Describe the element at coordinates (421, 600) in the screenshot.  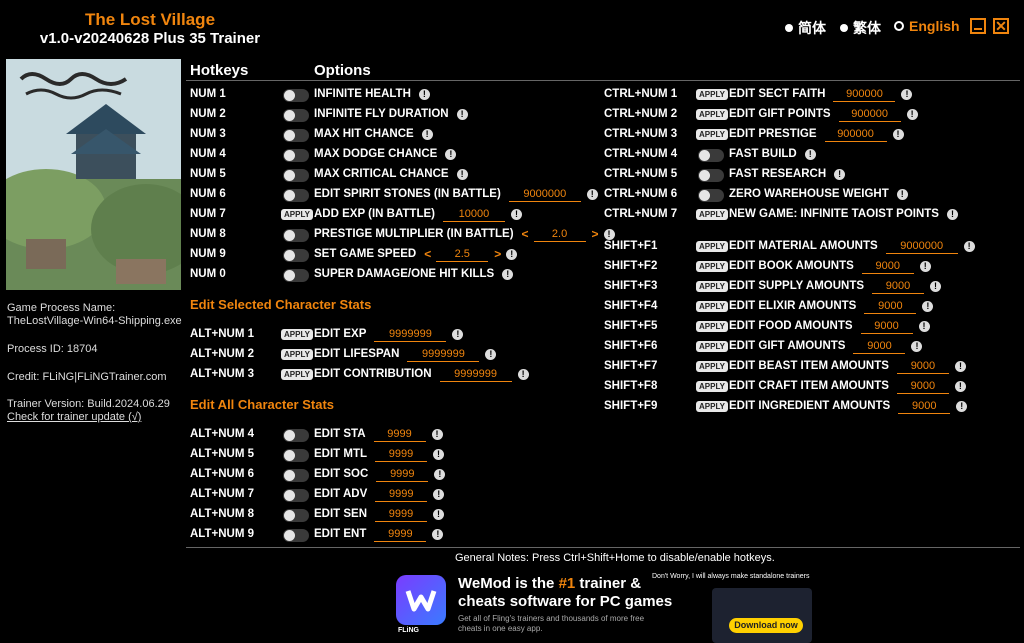
I see `wemod-logo-icon` at that location.